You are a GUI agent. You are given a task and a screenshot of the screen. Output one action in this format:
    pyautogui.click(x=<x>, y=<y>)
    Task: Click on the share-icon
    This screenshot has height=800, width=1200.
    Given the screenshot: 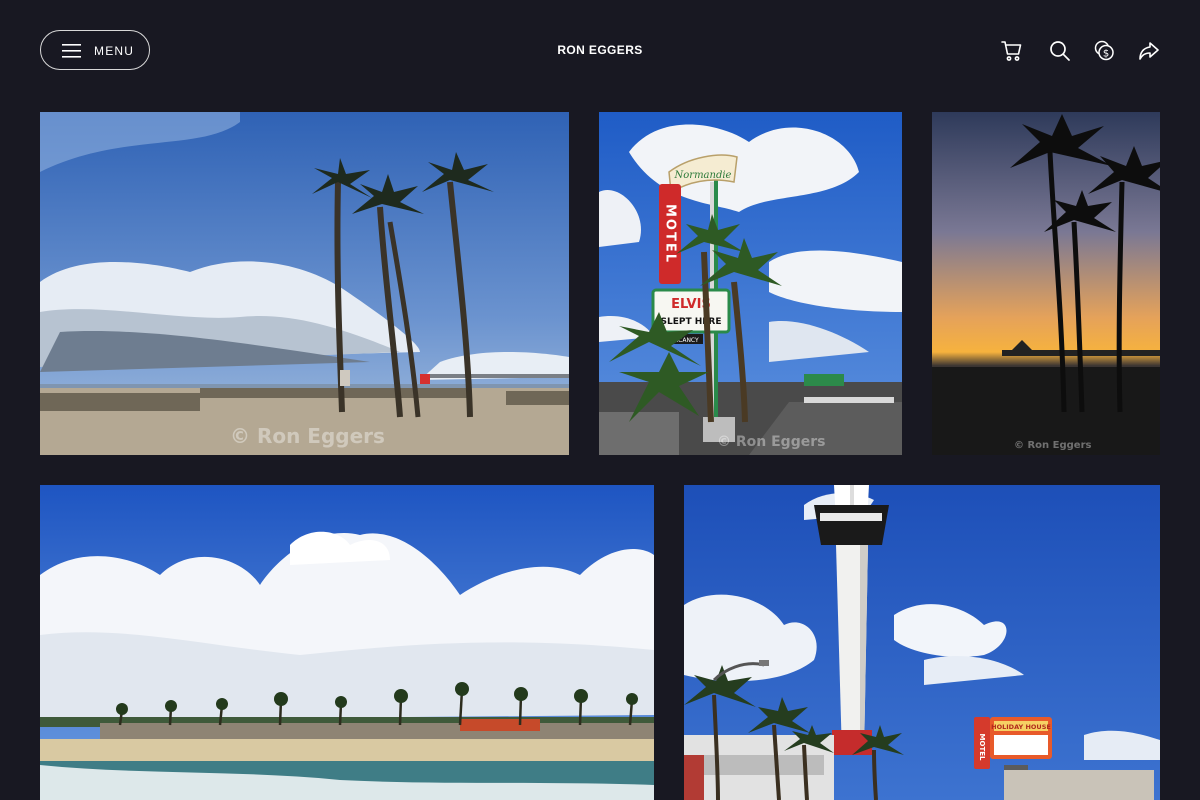 What is the action you would take?
    pyautogui.click(x=1149, y=51)
    